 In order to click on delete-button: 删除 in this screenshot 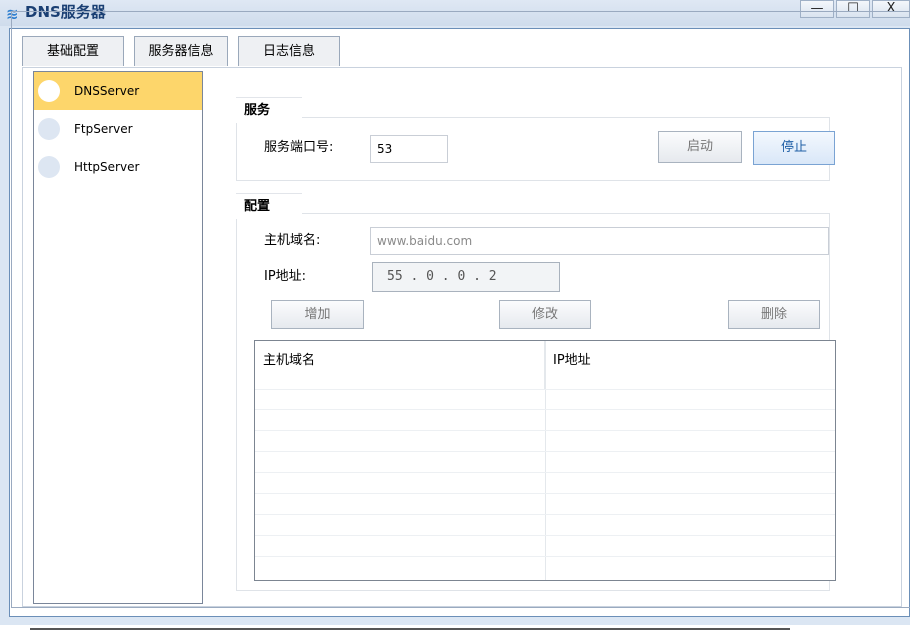, I will do `click(774, 314)`.